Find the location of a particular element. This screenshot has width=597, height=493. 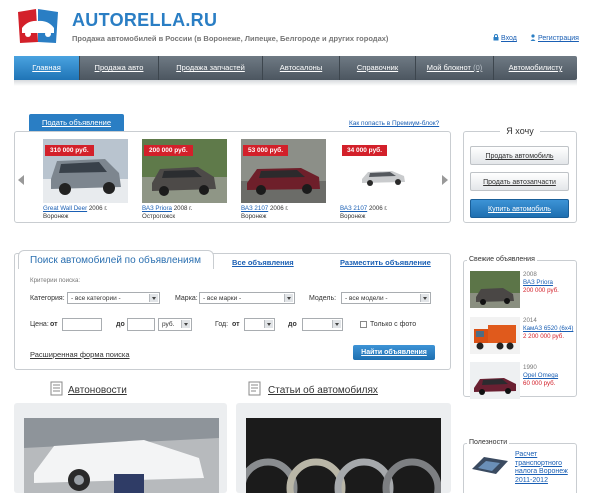

category-label: Категория: is located at coordinates (47, 298).